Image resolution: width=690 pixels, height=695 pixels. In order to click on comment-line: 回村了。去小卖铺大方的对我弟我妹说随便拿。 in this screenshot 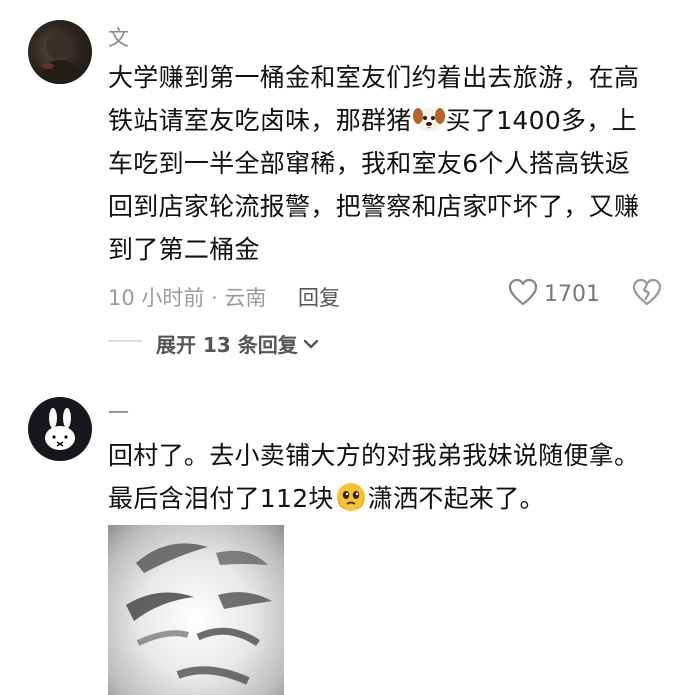, I will do `click(374, 455)`.